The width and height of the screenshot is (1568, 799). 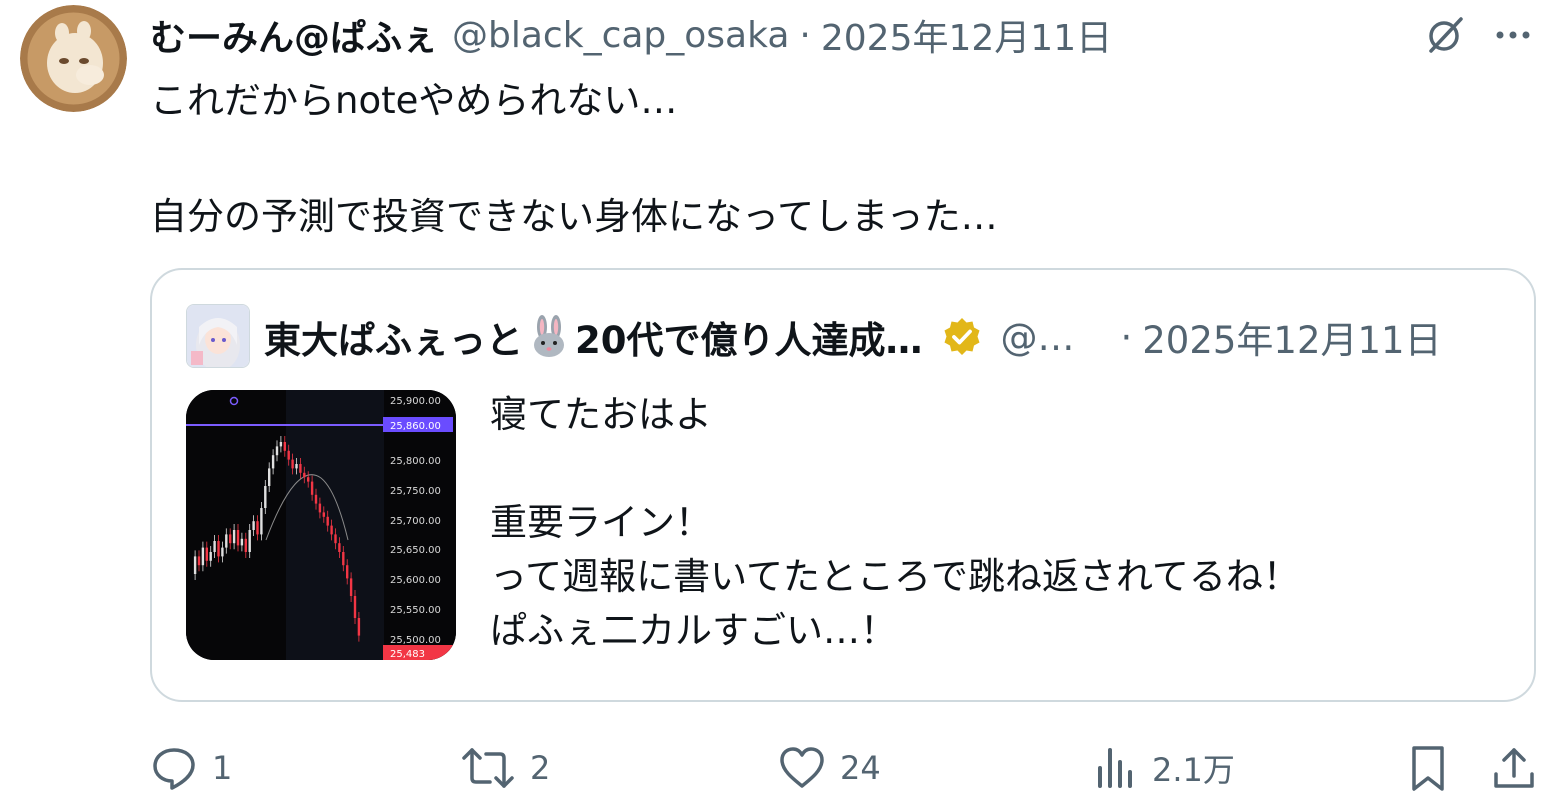 What do you see at coordinates (415, 521) in the screenshot?
I see `price-label-5: 25,700.00` at bounding box center [415, 521].